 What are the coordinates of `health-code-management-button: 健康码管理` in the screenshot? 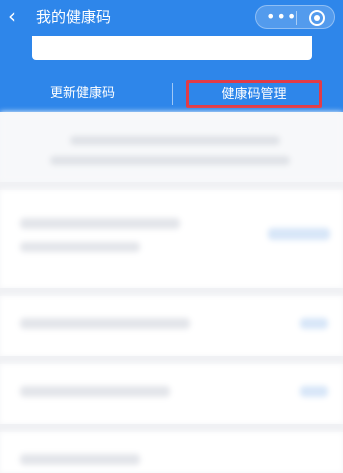 It's located at (254, 94).